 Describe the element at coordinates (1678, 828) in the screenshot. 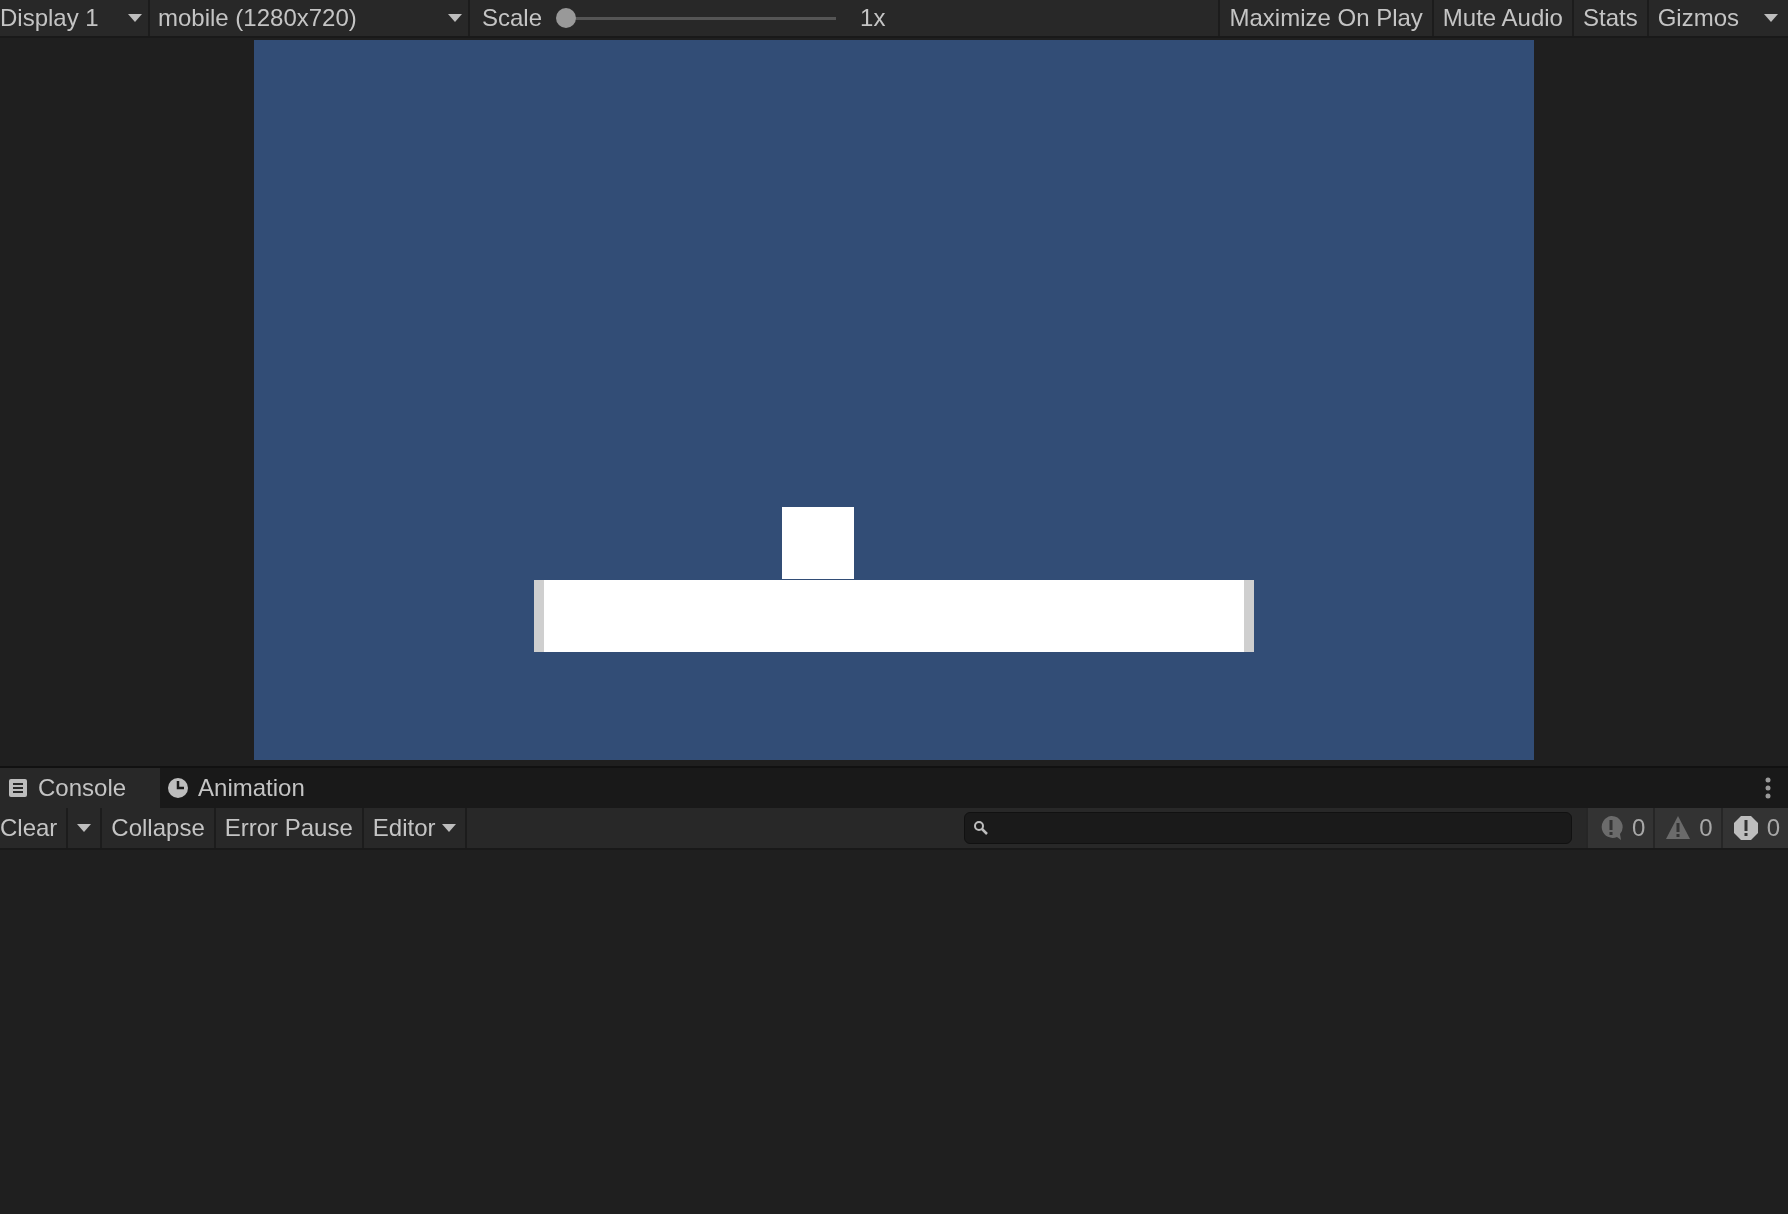

I see `warning-icon` at that location.